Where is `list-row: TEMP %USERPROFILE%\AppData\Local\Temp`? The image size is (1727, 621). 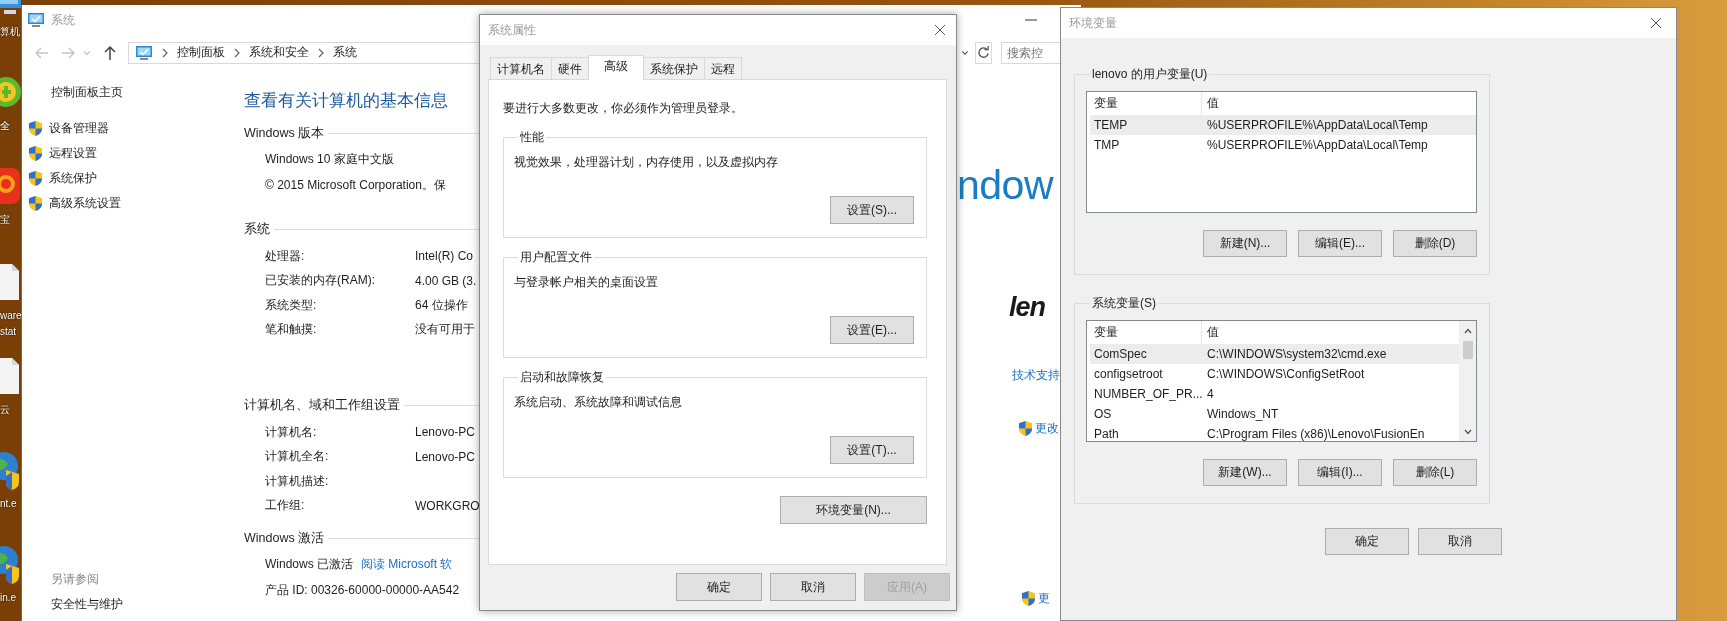
list-row: TEMP %USERPROFILE%\AppData\Local\Temp is located at coordinates (1283, 125).